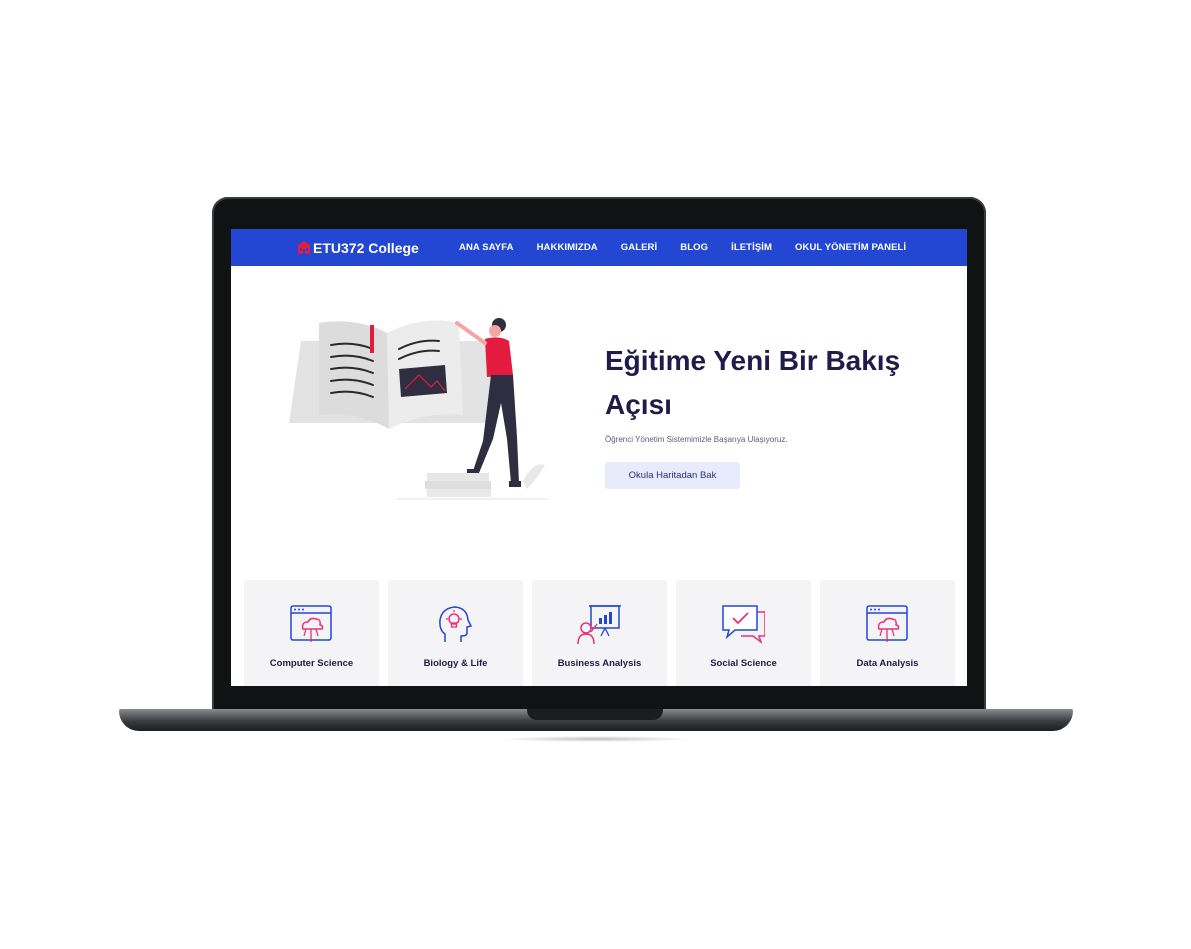 The height and width of the screenshot is (949, 1191). I want to click on nav-item-okul-yonetim-paneli: OKUL YÖNETİM PANELİ, so click(850, 247).